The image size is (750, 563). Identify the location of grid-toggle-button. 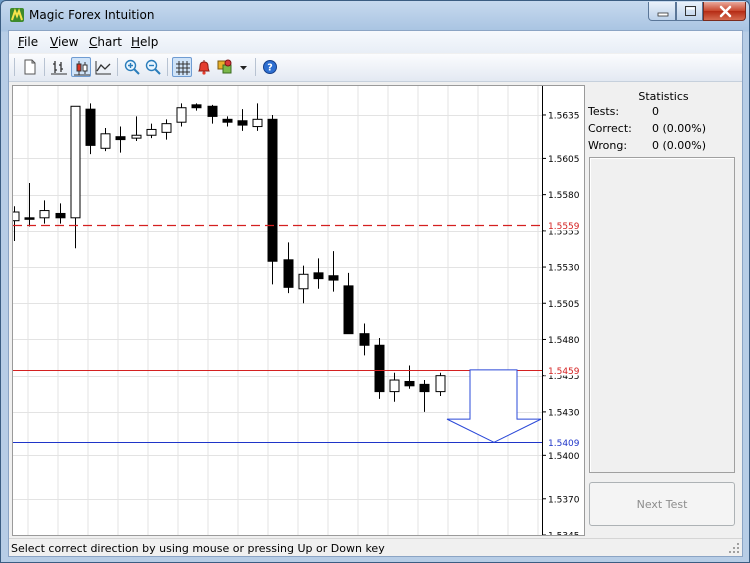
(182, 67).